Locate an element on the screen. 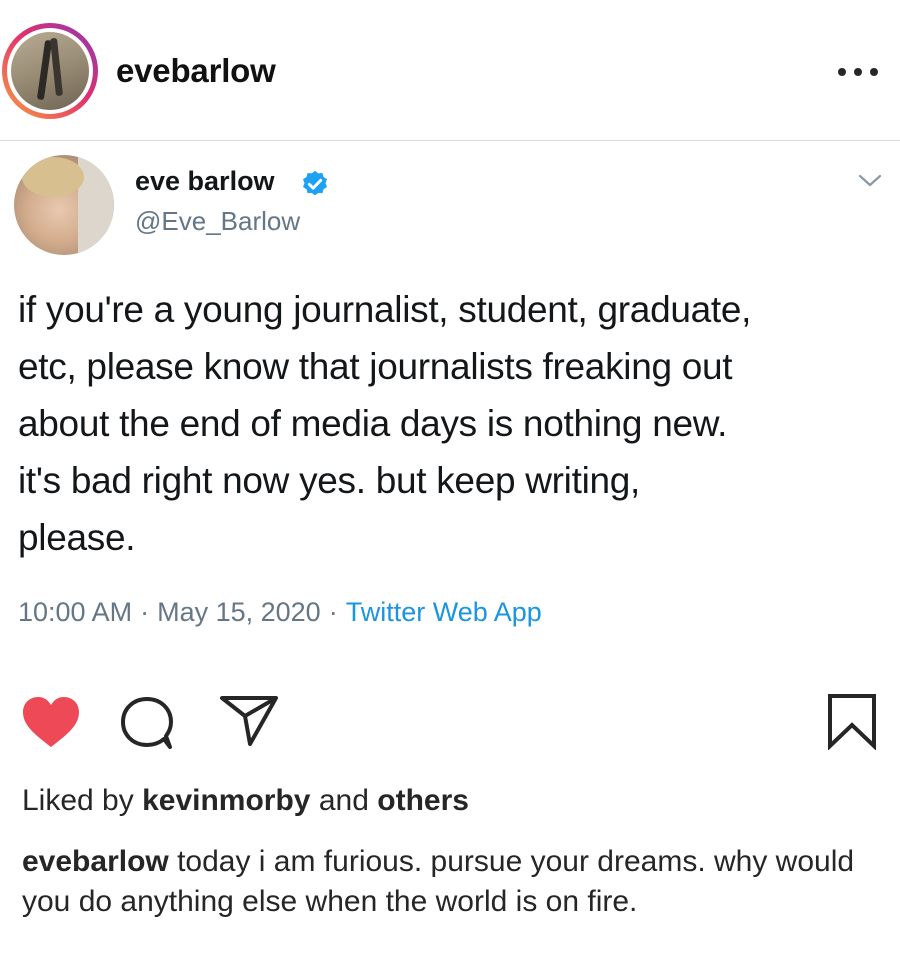 The image size is (900, 978). tweet-source: Twitter Web App is located at coordinates (443, 612).